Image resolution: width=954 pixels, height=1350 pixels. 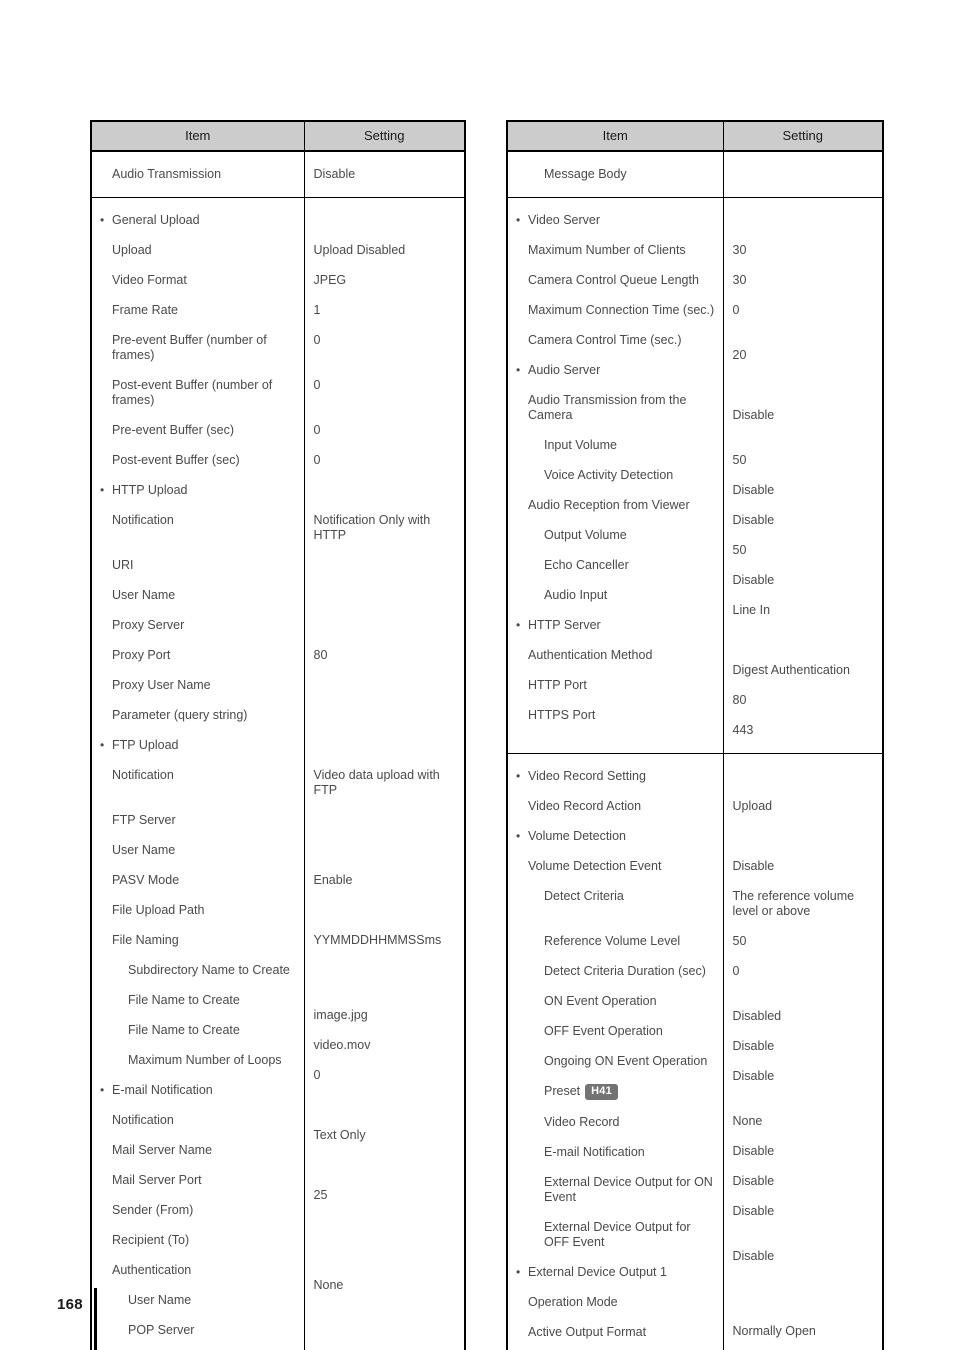 I want to click on table-row-item-label: Video Record, so click(x=615, y=1122).